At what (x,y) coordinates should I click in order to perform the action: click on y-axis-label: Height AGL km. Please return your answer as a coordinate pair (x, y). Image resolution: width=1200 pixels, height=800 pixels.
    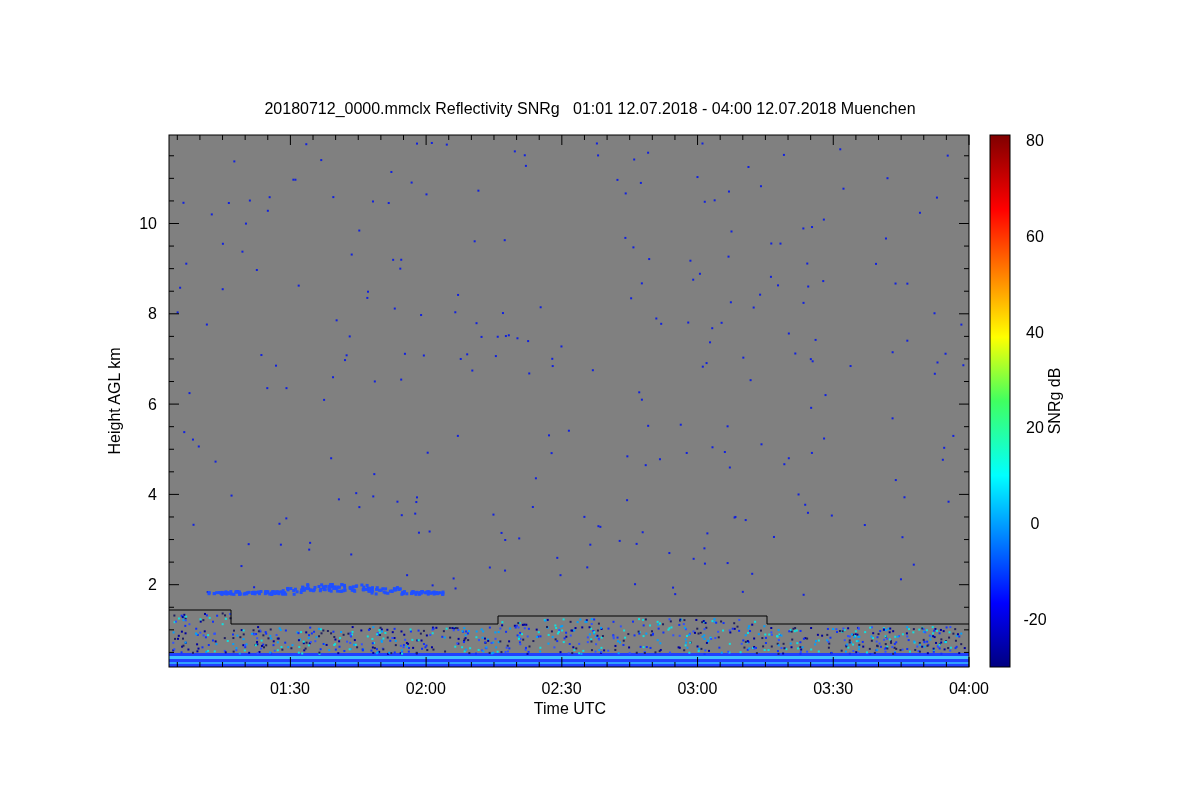
    Looking at the image, I should click on (114, 401).